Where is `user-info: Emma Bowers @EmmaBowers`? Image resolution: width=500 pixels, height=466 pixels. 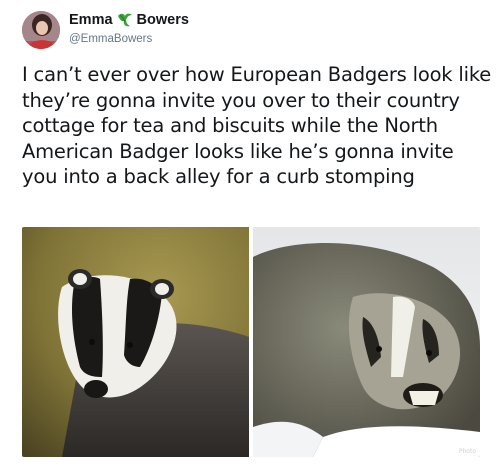 user-info: Emma Bowers @EmmaBowers is located at coordinates (129, 29).